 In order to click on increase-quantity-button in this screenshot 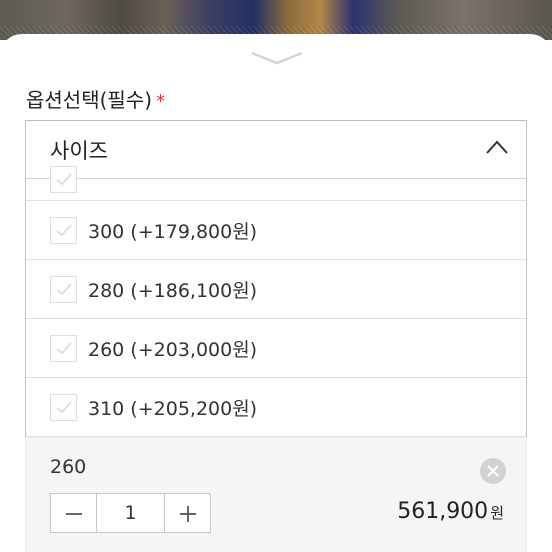, I will do `click(187, 513)`.